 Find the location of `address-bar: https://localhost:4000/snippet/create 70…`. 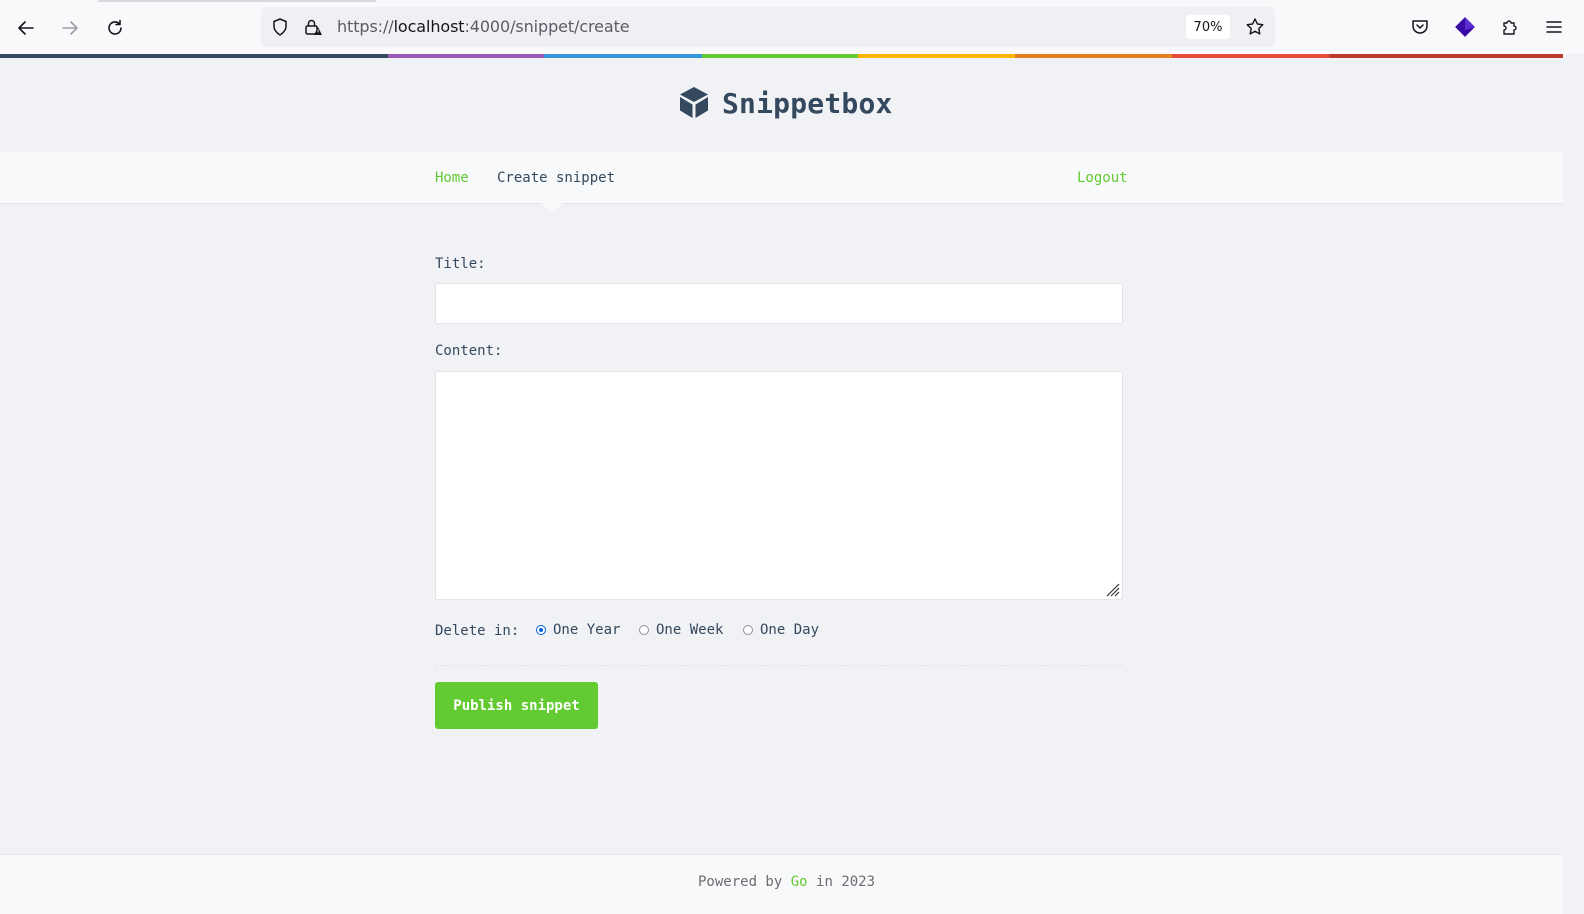

address-bar: https://localhost:4000/snippet/create 70… is located at coordinates (768, 27).